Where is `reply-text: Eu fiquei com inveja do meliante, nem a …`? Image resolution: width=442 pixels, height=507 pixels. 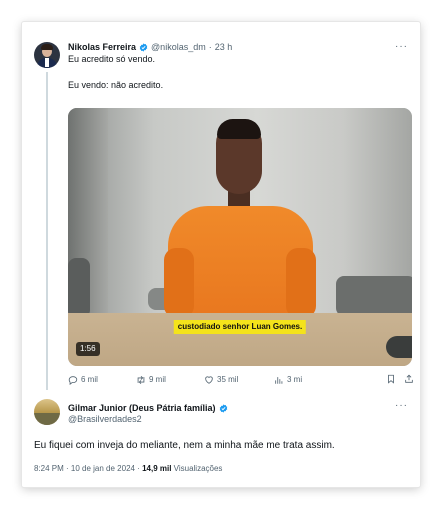
reply-text: Eu fiquei com inveja do meliante, nem a … is located at coordinates (184, 445).